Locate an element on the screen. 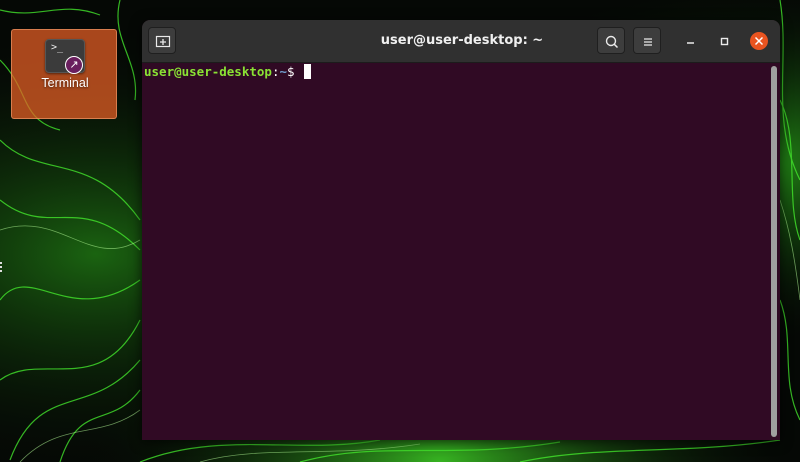  close-icon is located at coordinates (759, 41).